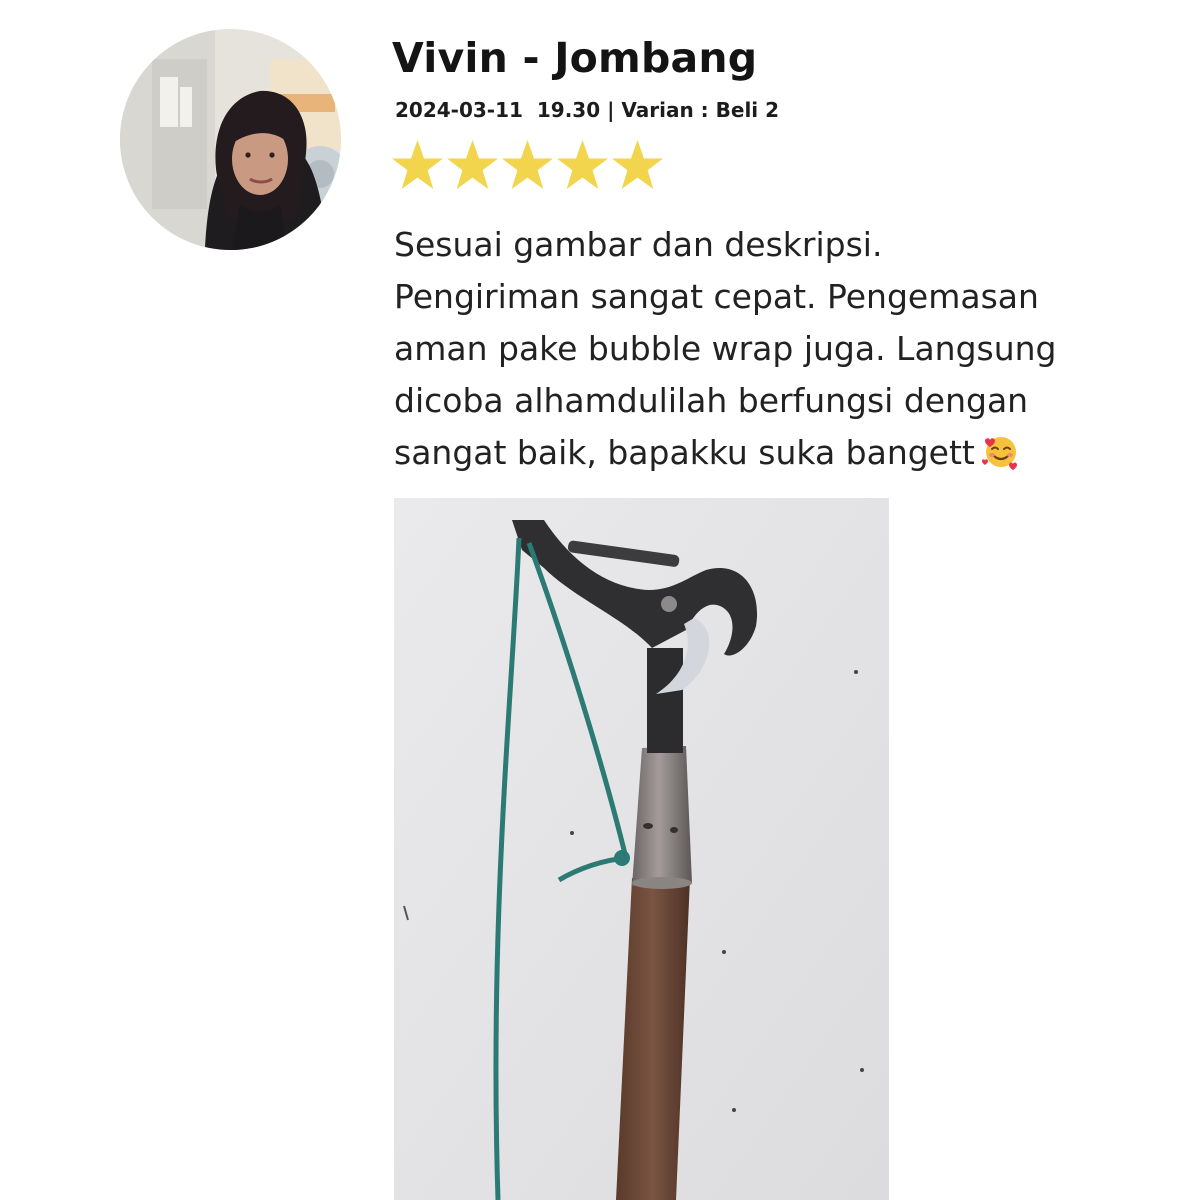 The width and height of the screenshot is (1200, 1200). I want to click on reviewer-name: Vivin - Jombang, so click(575, 58).